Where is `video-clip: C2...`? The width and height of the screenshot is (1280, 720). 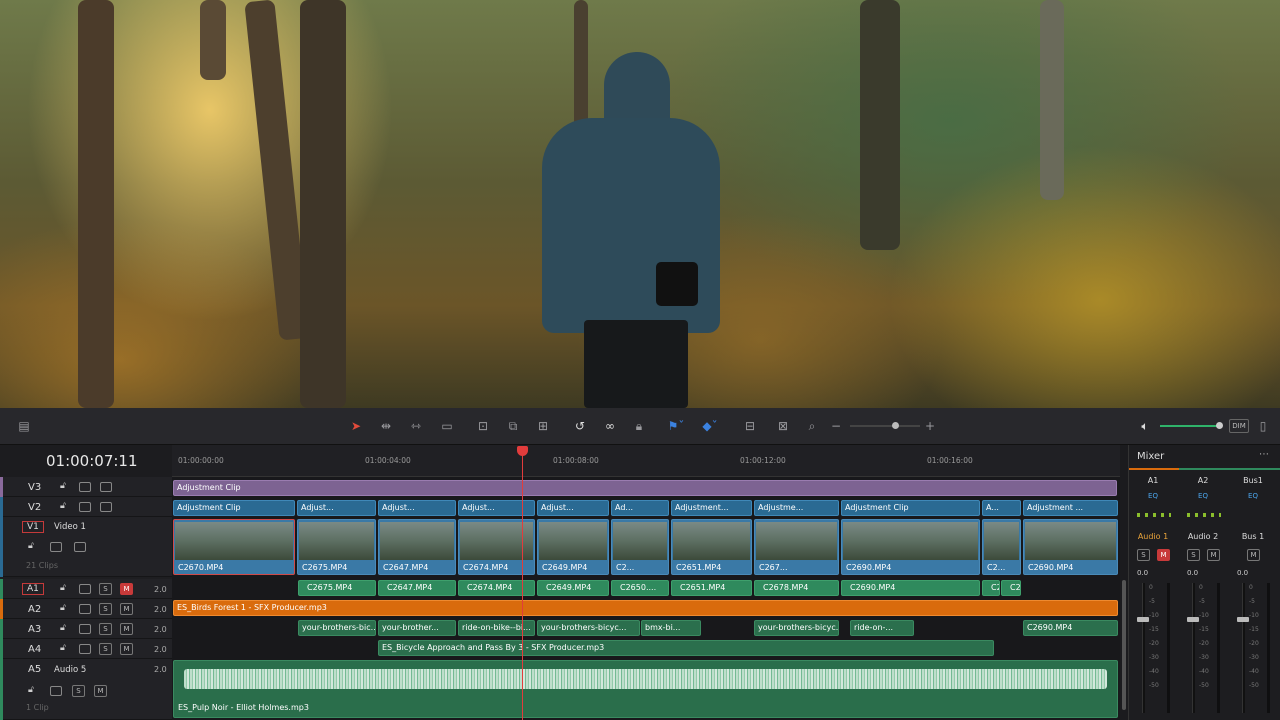
video-clip: C2... is located at coordinates (640, 547).